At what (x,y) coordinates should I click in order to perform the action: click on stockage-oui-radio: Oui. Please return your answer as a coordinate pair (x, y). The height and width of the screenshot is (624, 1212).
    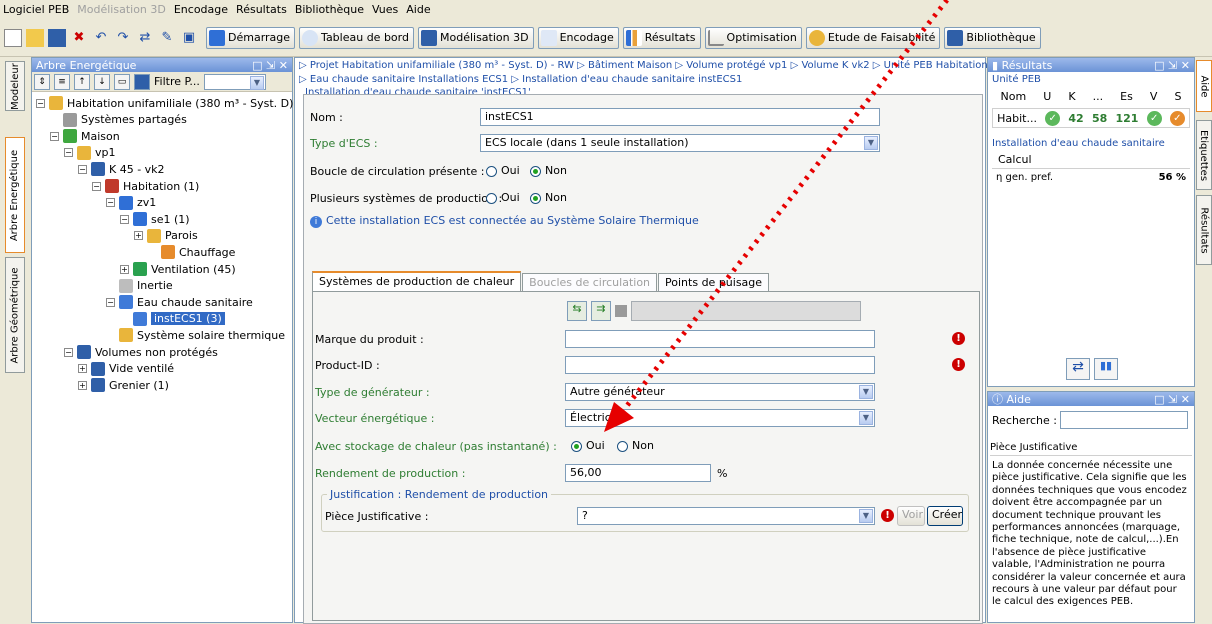
    Looking at the image, I should click on (588, 445).